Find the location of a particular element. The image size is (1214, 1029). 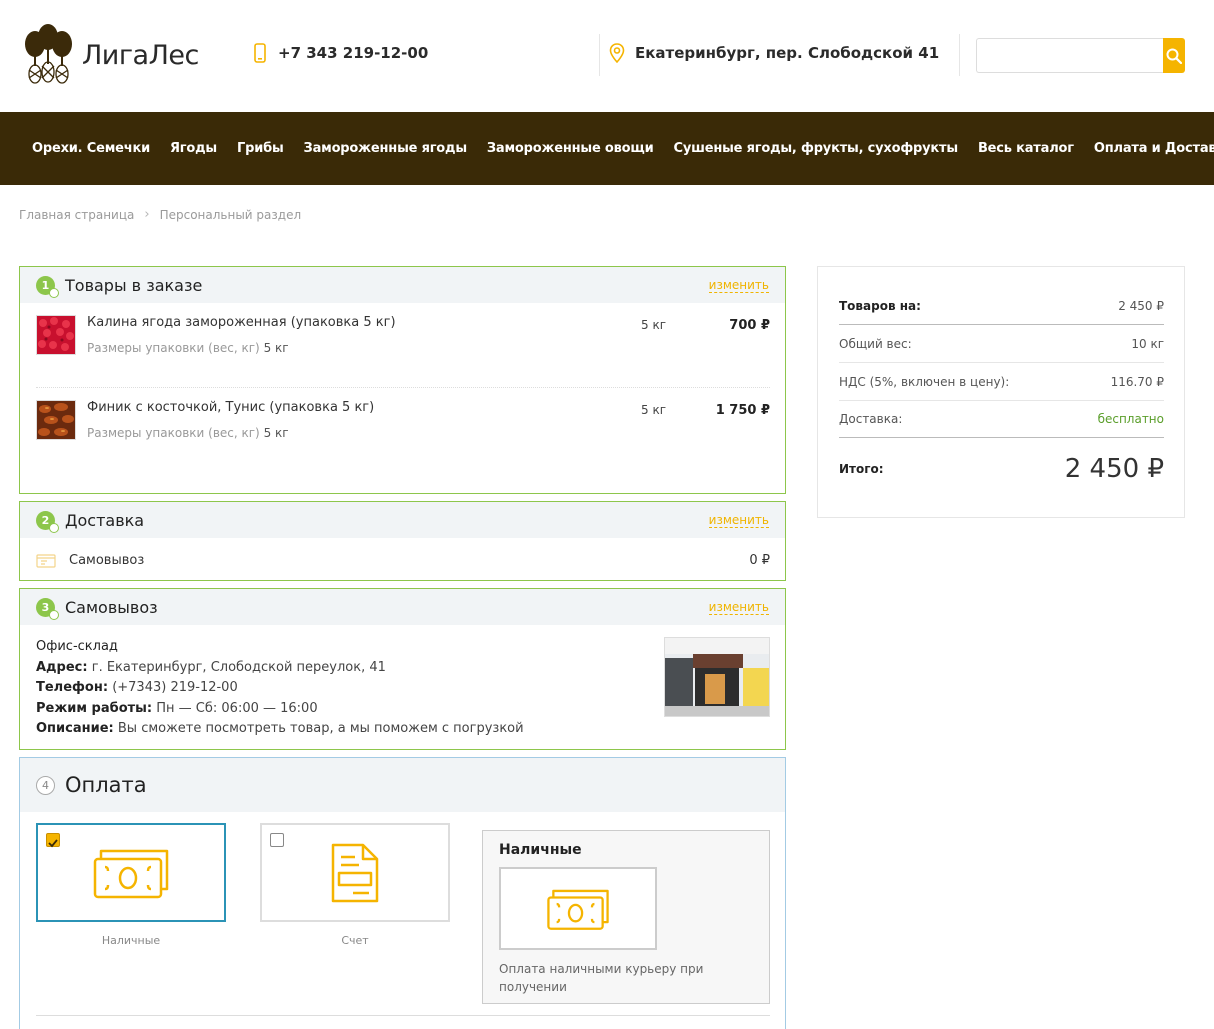

invoice-icon is located at coordinates (355, 872).